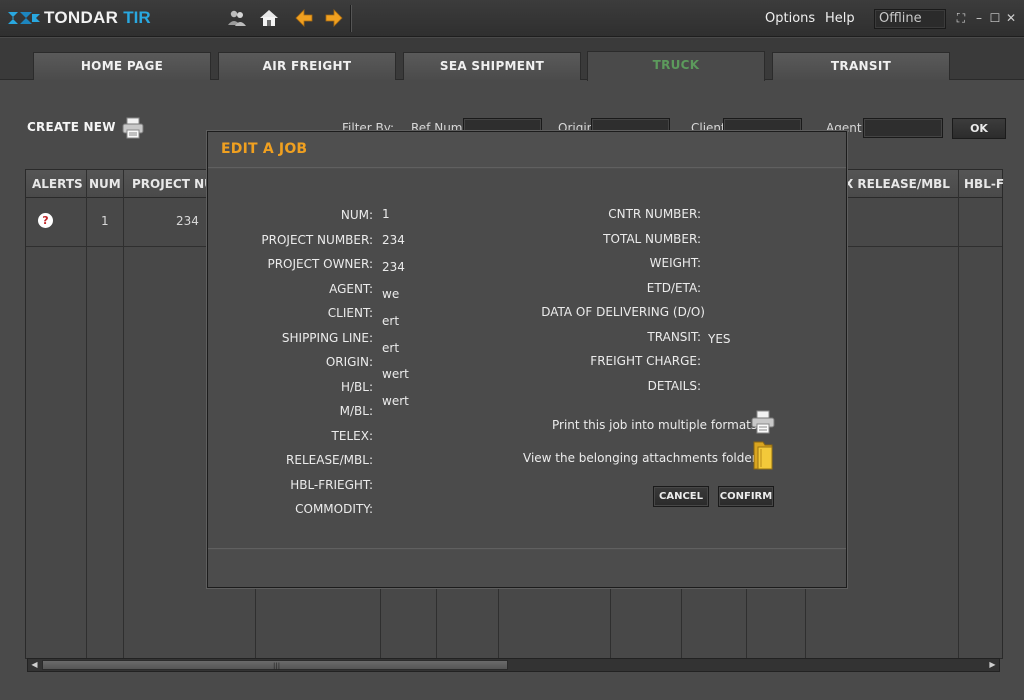 Image resolution: width=1024 pixels, height=700 pixels. I want to click on scroll-thumb: |||, so click(275, 665).